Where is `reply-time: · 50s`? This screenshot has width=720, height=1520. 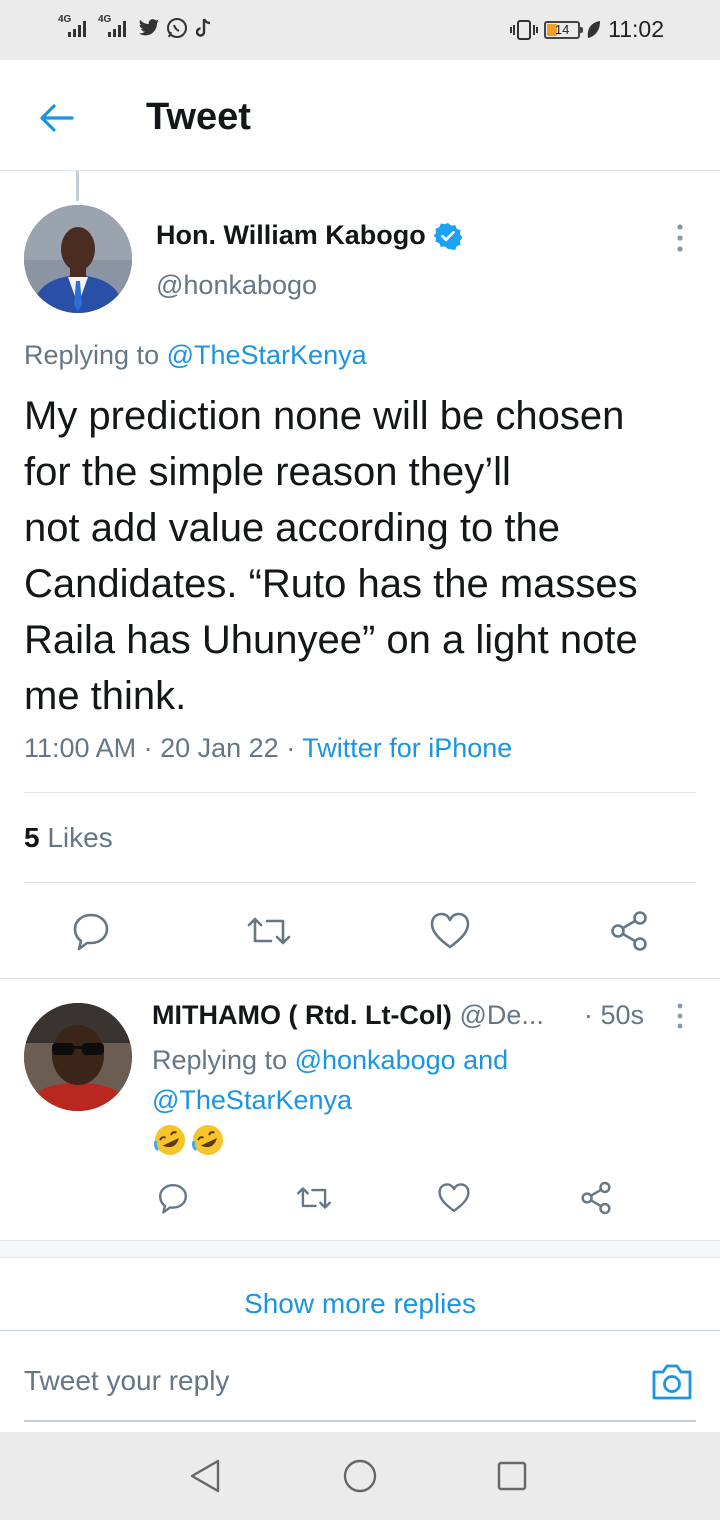
reply-time: · 50s is located at coordinates (614, 1015).